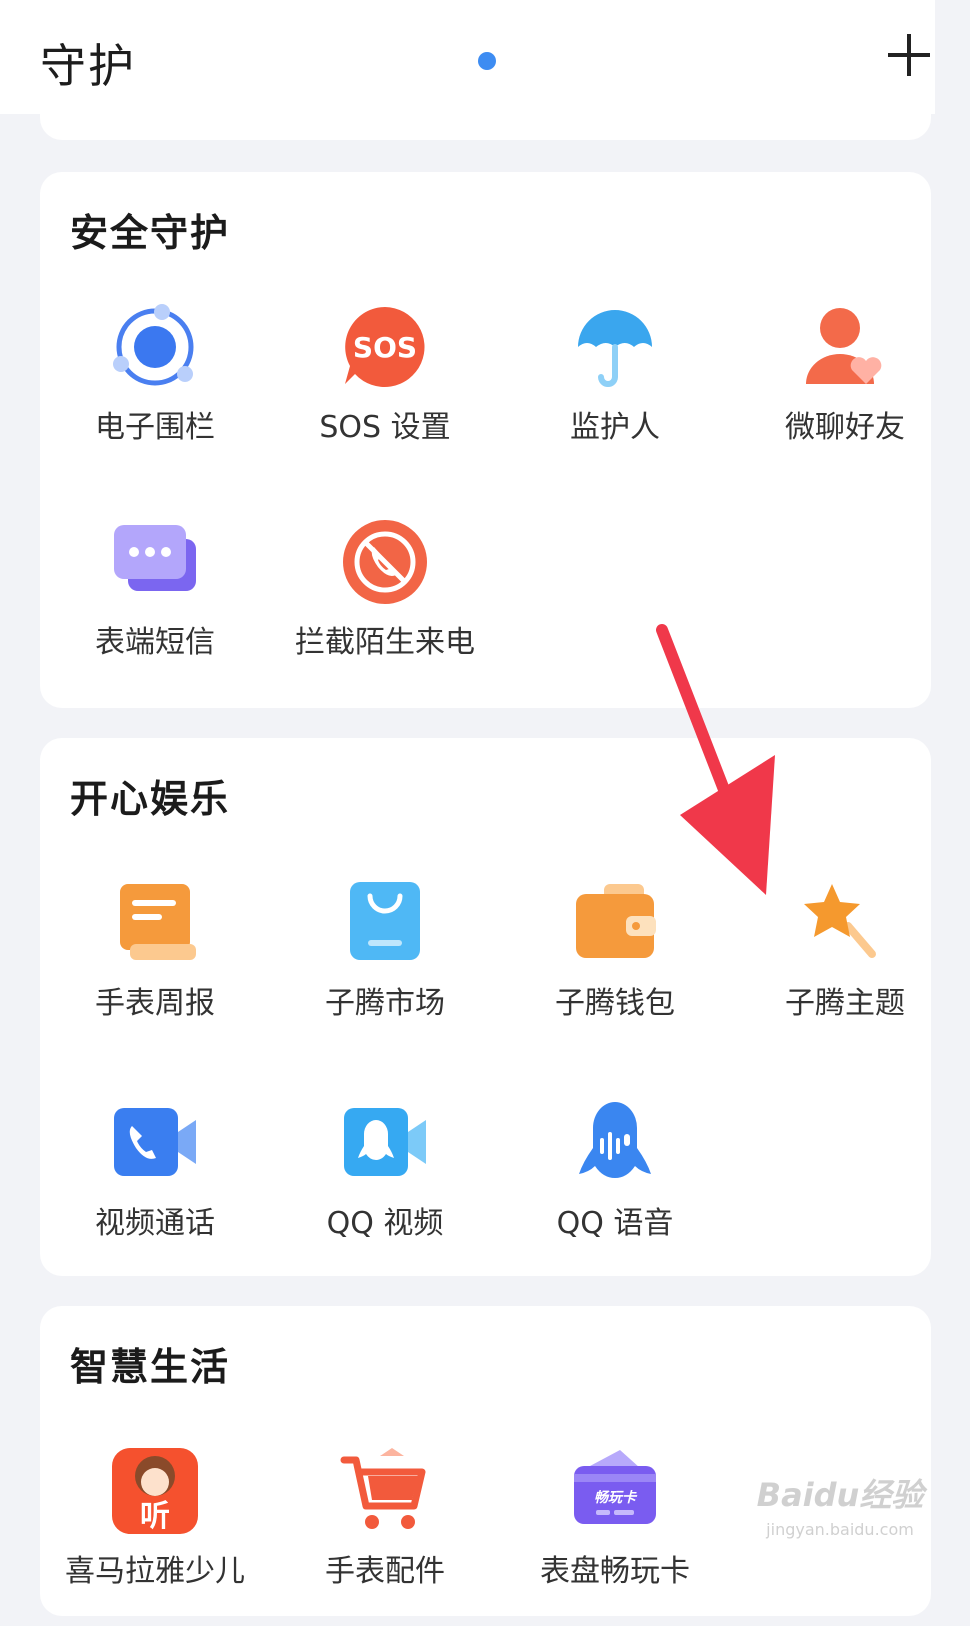 This screenshot has height=1626, width=970. I want to click on add-icon, so click(909, 55).